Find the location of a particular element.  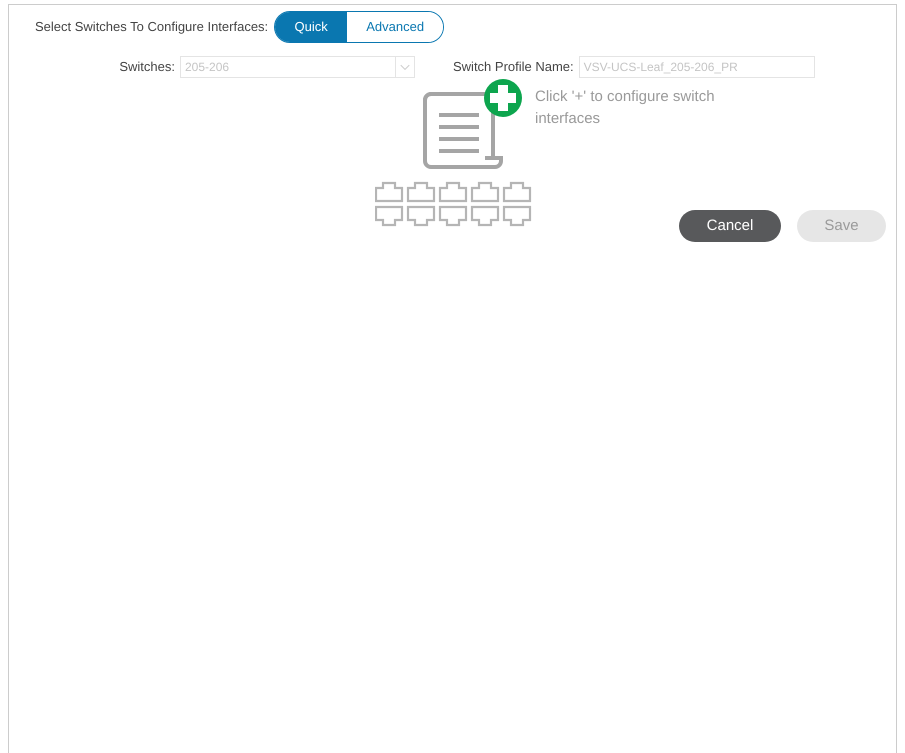

add-icon is located at coordinates (503, 98).